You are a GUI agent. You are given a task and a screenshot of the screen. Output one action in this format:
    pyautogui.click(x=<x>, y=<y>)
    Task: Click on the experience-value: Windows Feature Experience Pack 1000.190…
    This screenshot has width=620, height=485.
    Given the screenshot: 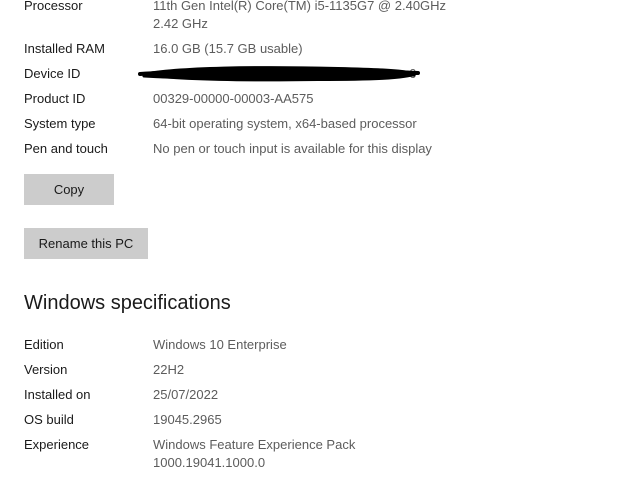 What is the action you would take?
    pyautogui.click(x=373, y=454)
    